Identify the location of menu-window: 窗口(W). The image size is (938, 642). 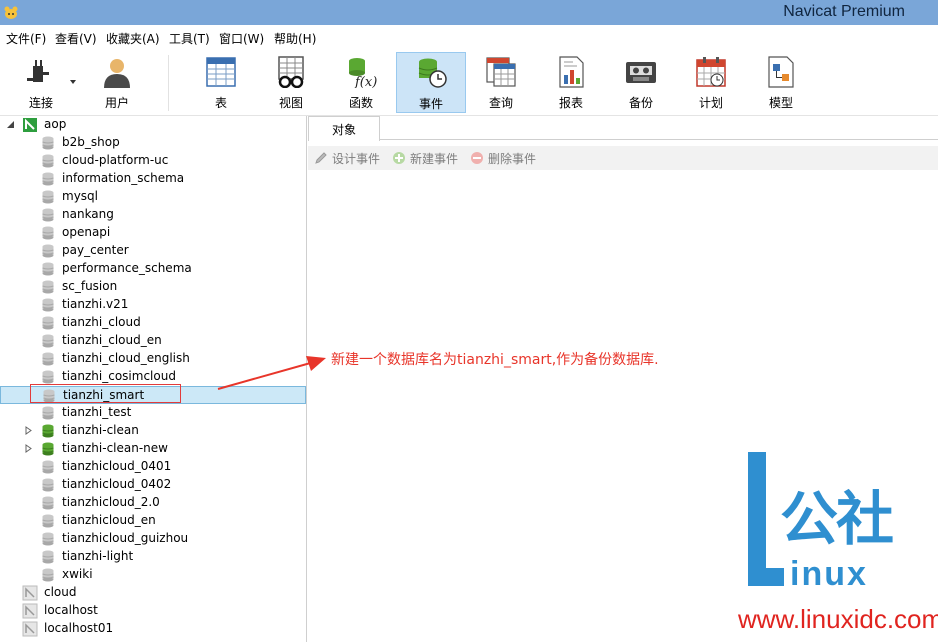
(241, 38).